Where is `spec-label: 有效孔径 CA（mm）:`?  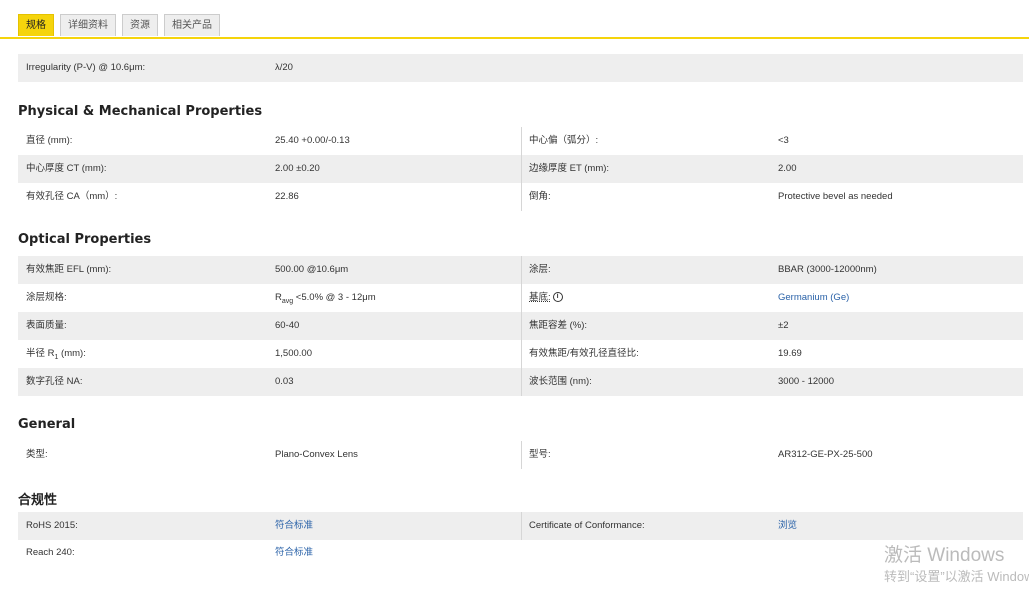 spec-label: 有效孔径 CA（mm）: is located at coordinates (72, 196).